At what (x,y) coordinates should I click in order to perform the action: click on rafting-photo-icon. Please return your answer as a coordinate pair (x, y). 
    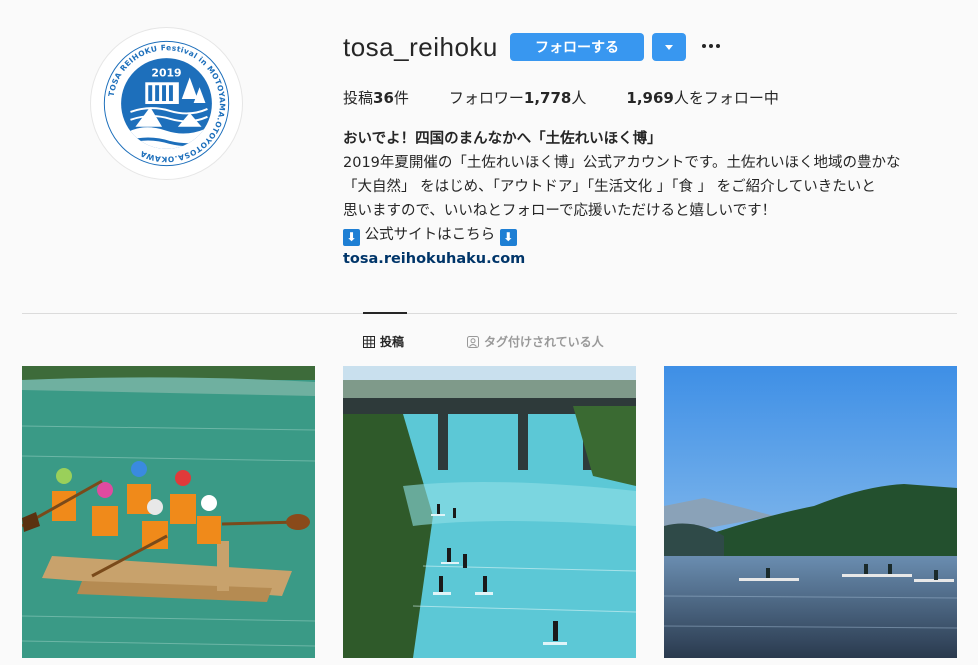
    Looking at the image, I should click on (168, 512).